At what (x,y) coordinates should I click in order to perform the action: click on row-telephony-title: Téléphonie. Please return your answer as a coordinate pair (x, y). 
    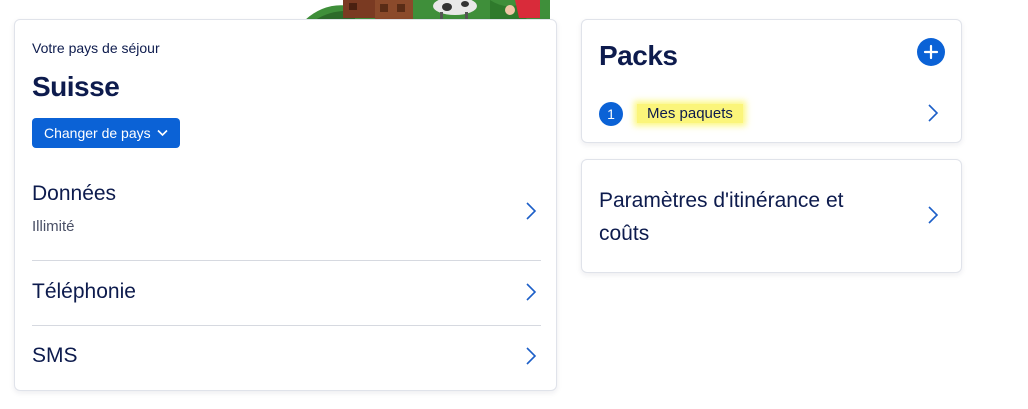
    Looking at the image, I should click on (84, 291).